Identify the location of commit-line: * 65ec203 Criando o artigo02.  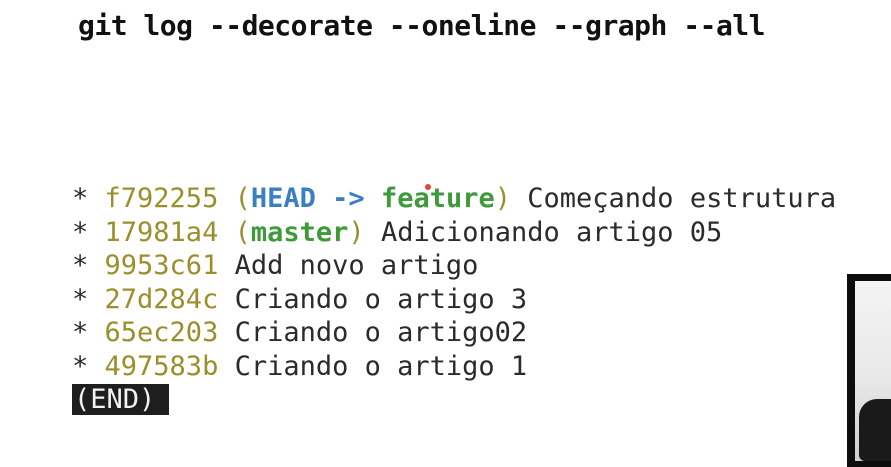
(454, 333).